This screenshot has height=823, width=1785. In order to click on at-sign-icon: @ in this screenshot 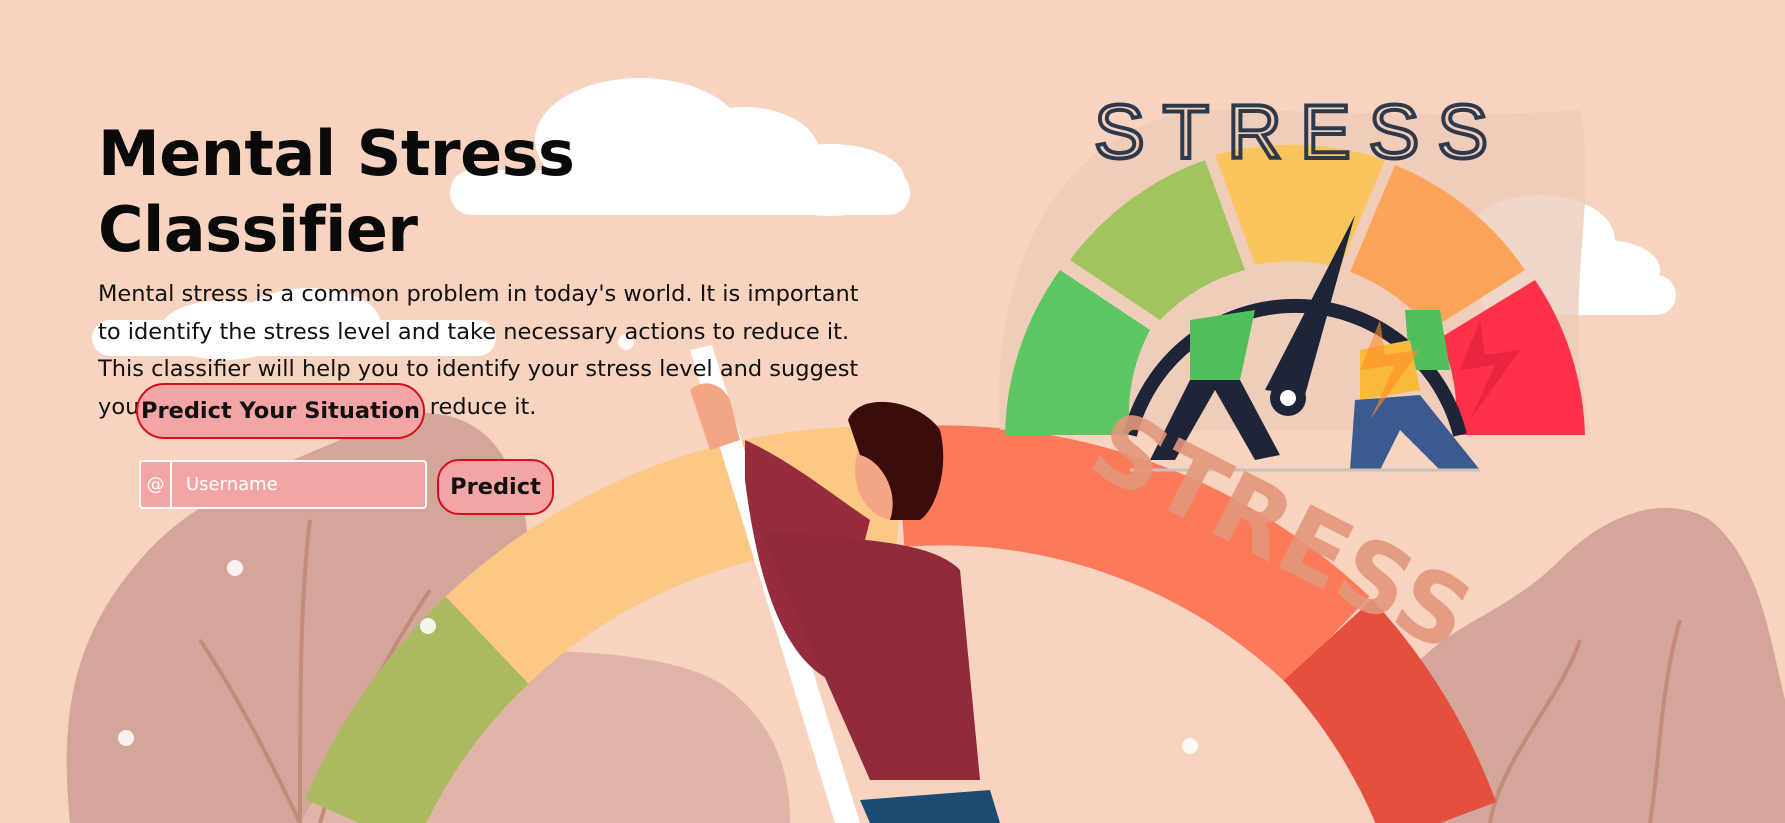, I will do `click(156, 484)`.